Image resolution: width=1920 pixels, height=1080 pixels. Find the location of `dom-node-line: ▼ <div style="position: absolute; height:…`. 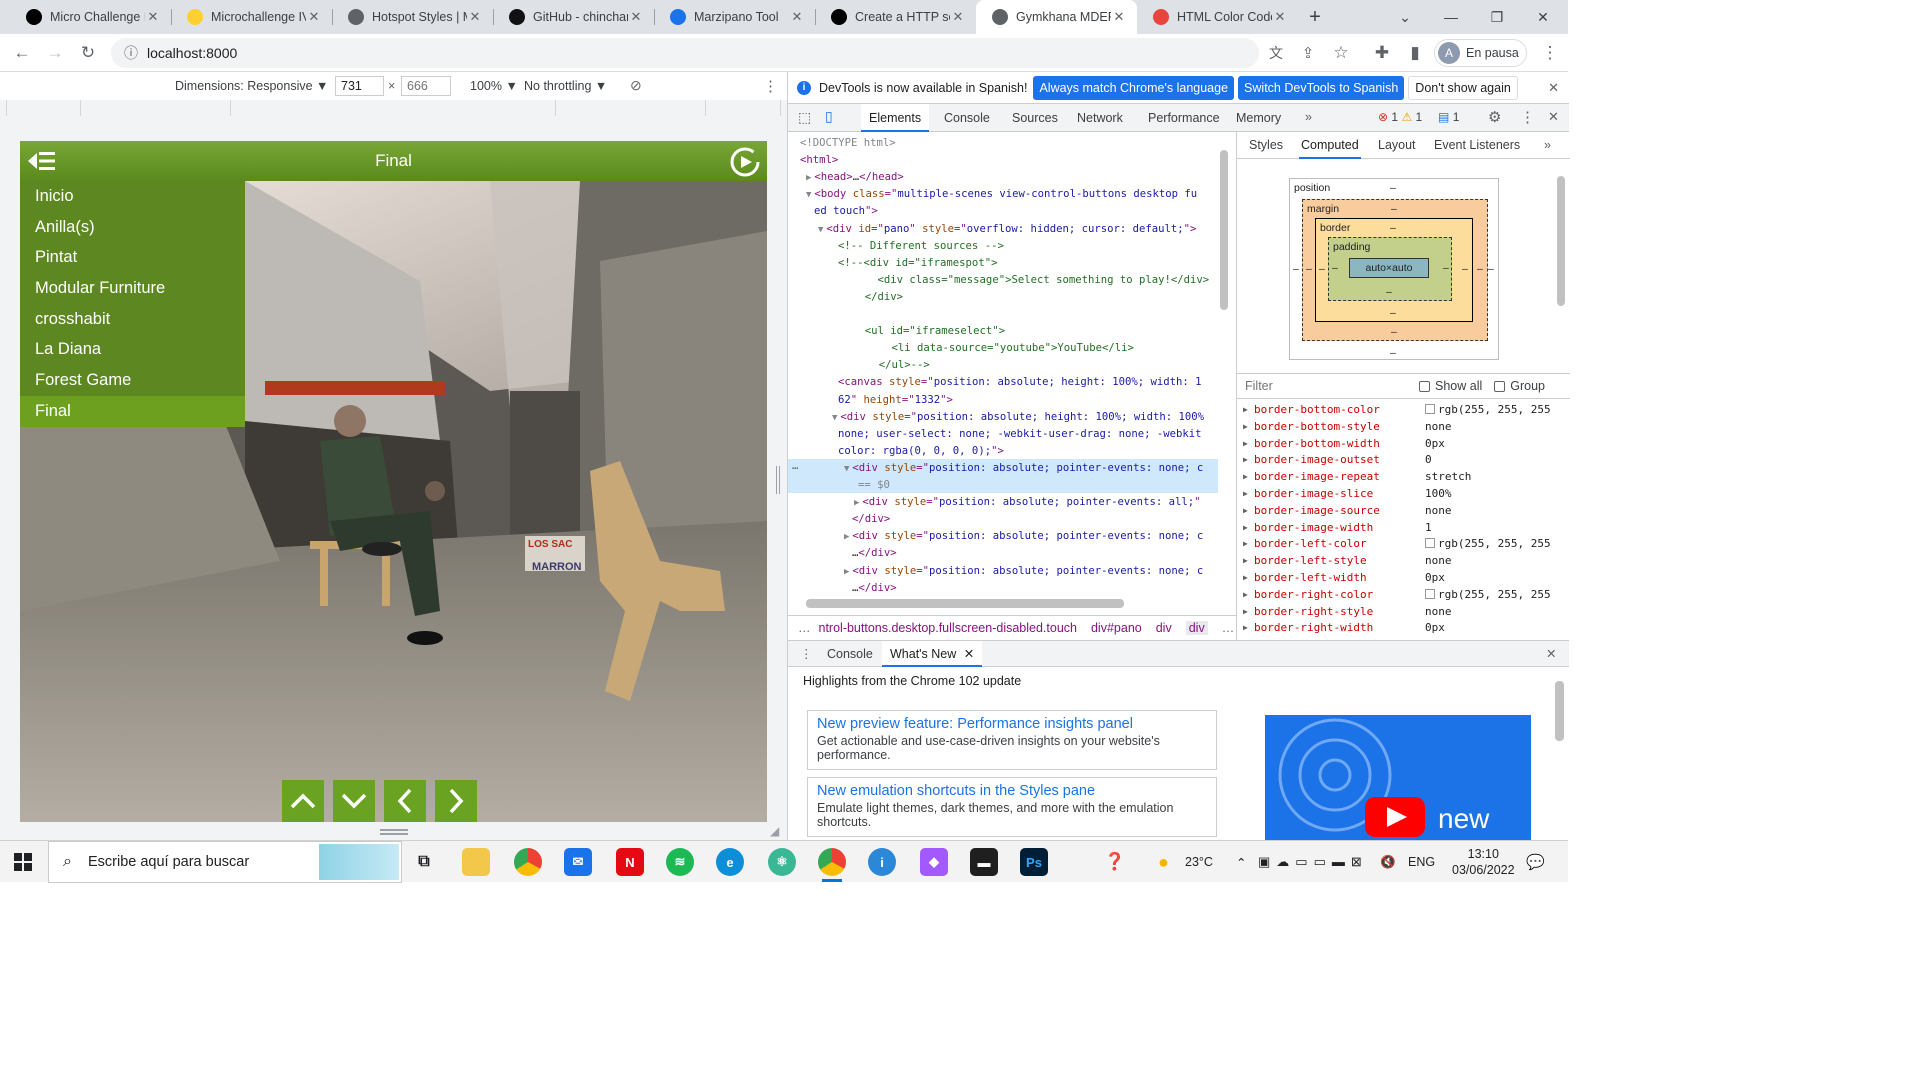

dom-node-line: ▼ <div style="position: absolute; height:… is located at coordinates (1018, 417).